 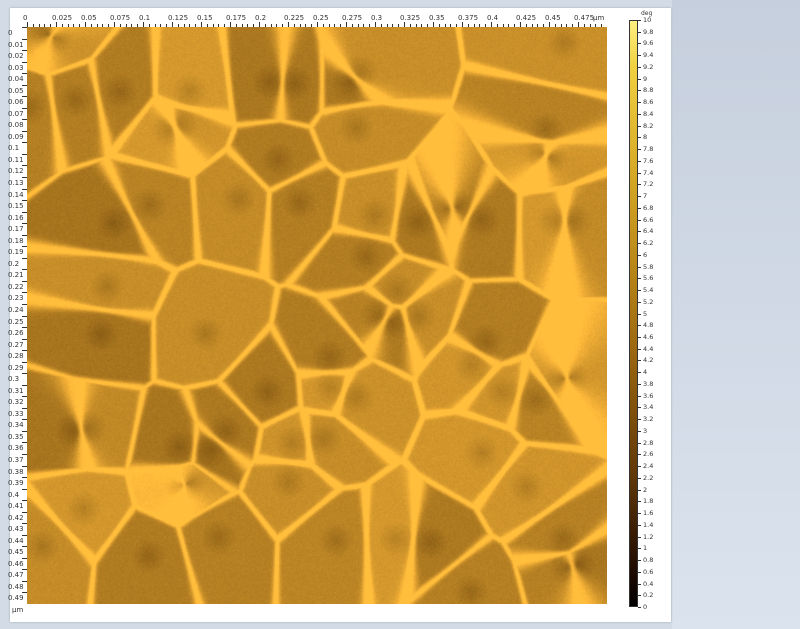 I want to click on colorbar-tick-label: 7.6, so click(x=648, y=160).